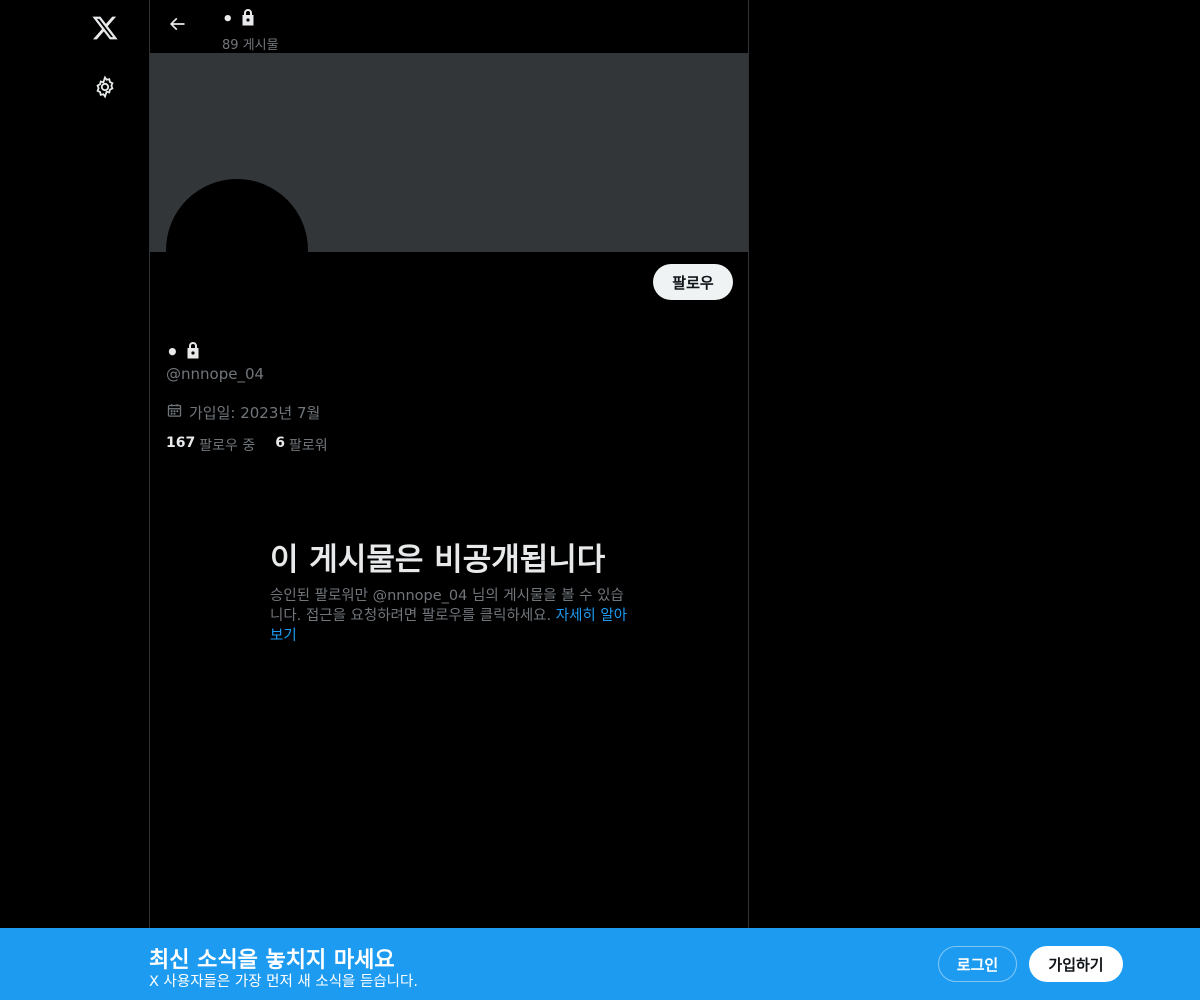 This screenshot has width=1200, height=1000. I want to click on arrow-left-icon, so click(177, 26).